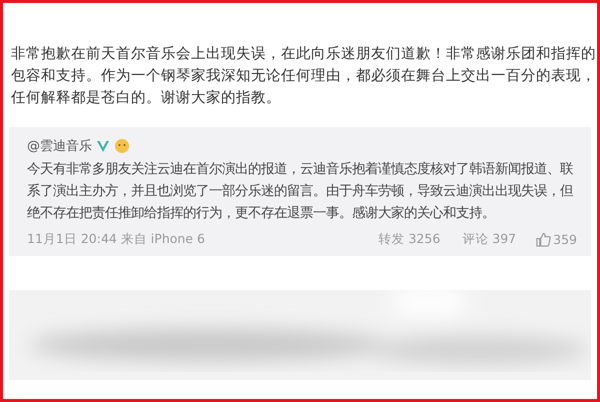 The width and height of the screenshot is (600, 402). What do you see at coordinates (300, 191) in the screenshot?
I see `repost-text: 今天有非常多朋友关注云迪在首尔演出的报道，云迪音乐抱着谨慎态度核对了韩语新闻报道、联系了演出主办方，并且也浏览了一部分乐迷的留言。由于舟车劳顿，导致云迪演出出现失误，但绝不存在把责任推卸给指挥的行为，更不存在退票一事。感谢大家的关心和支持。` at bounding box center [300, 191].